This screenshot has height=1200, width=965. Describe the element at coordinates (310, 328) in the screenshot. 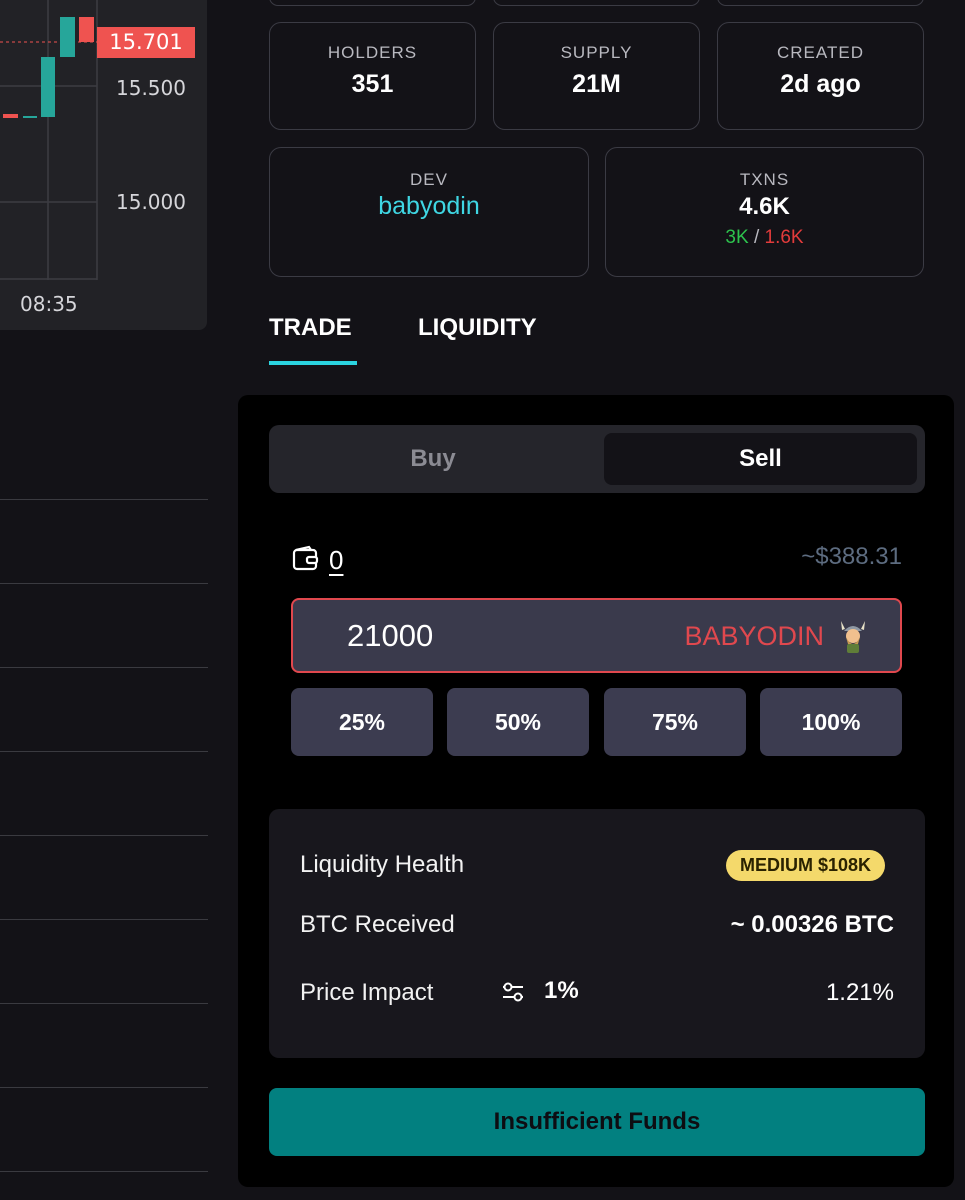

I see `tab-trade: TRADE` at that location.